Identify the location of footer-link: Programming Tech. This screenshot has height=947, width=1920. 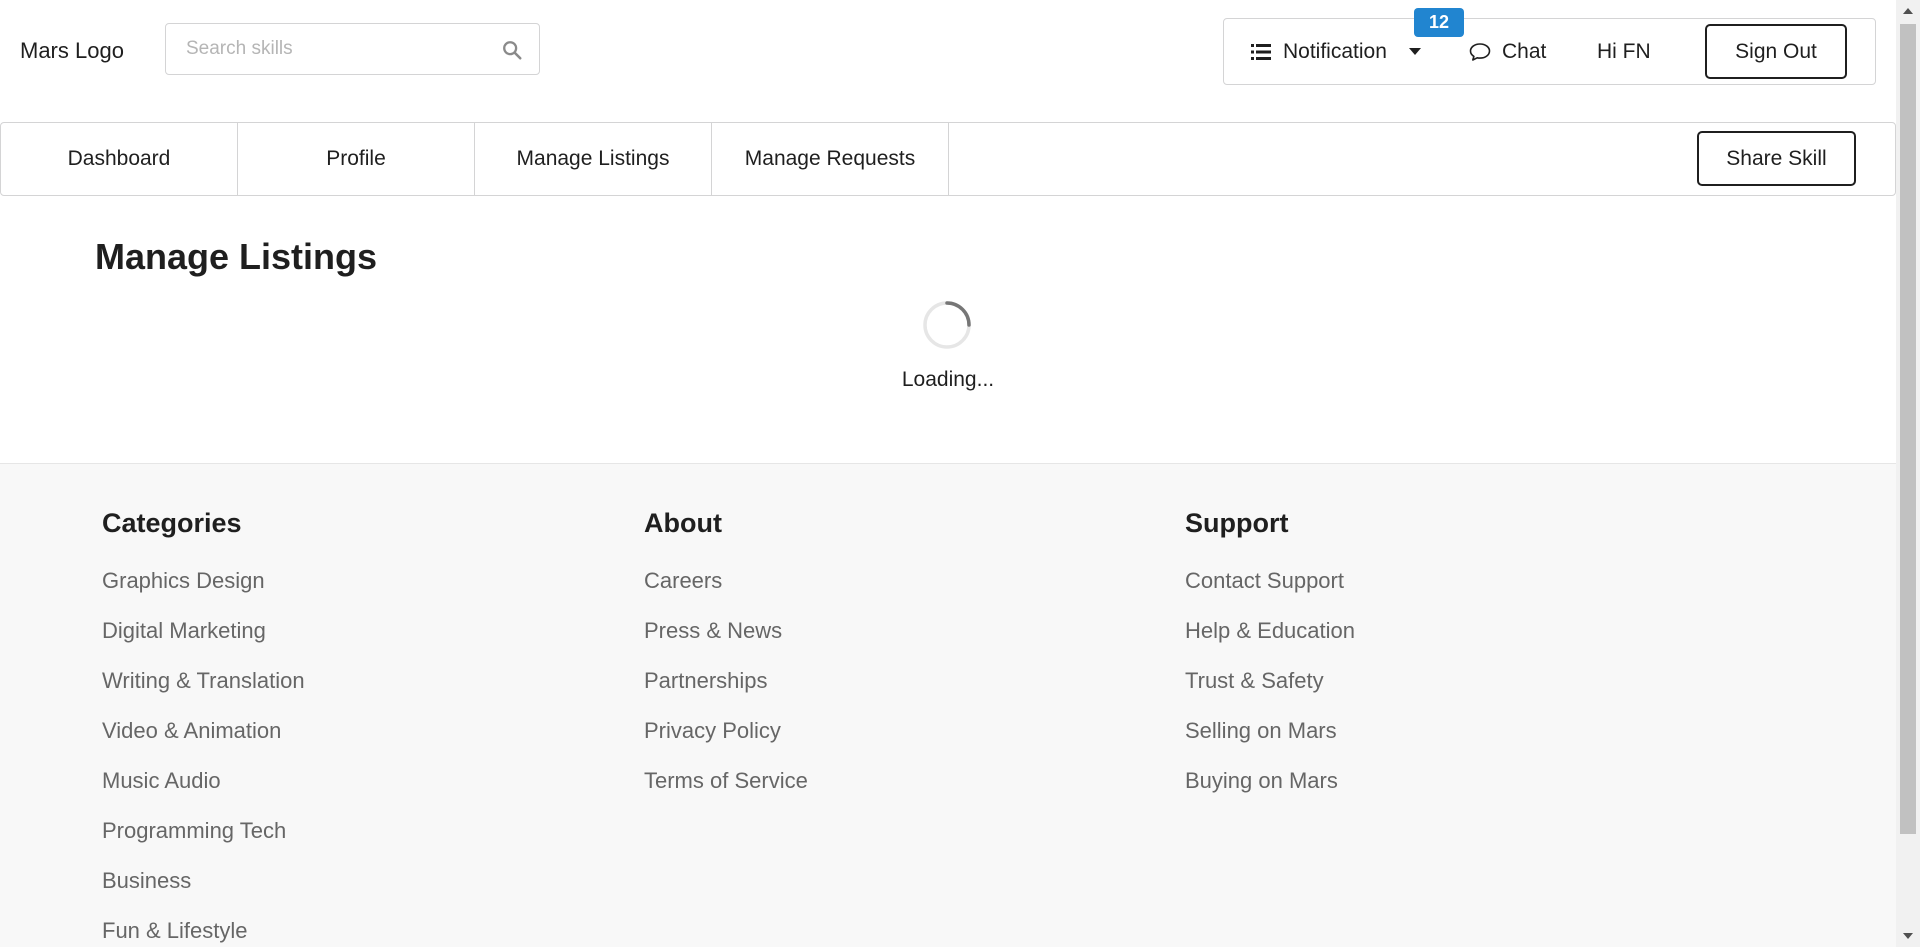
(203, 841).